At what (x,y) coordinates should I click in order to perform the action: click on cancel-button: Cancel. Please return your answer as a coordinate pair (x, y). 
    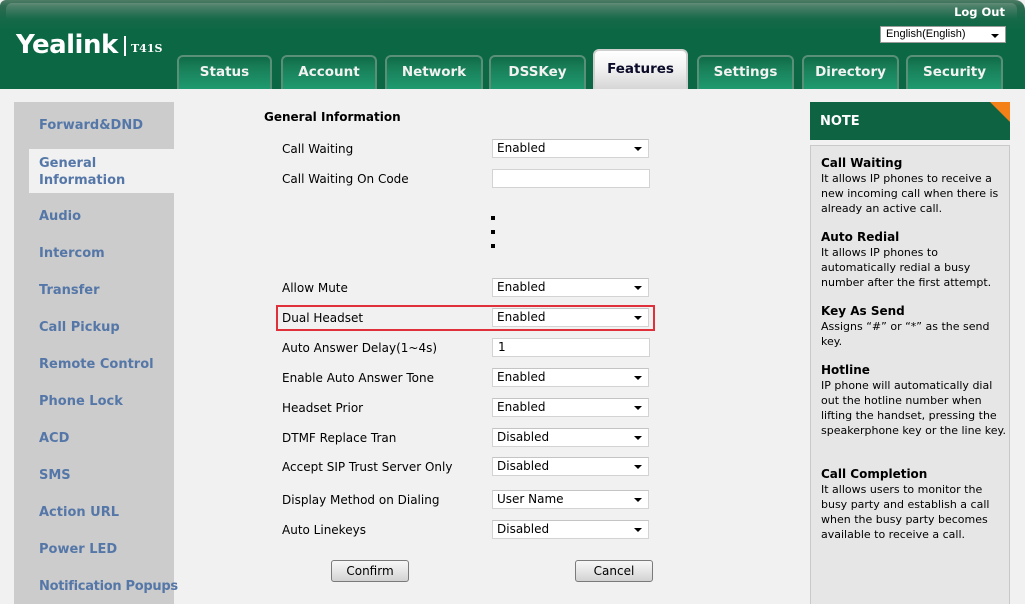
    Looking at the image, I should click on (614, 571).